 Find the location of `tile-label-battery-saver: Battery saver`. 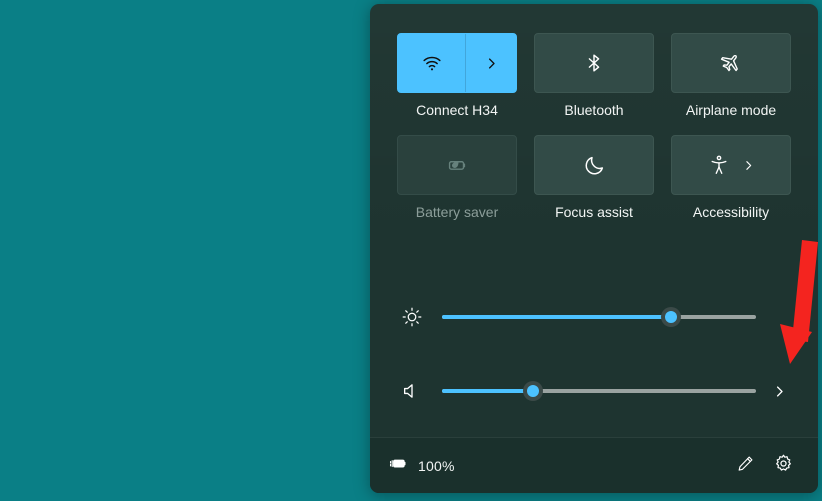

tile-label-battery-saver: Battery saver is located at coordinates (457, 212).